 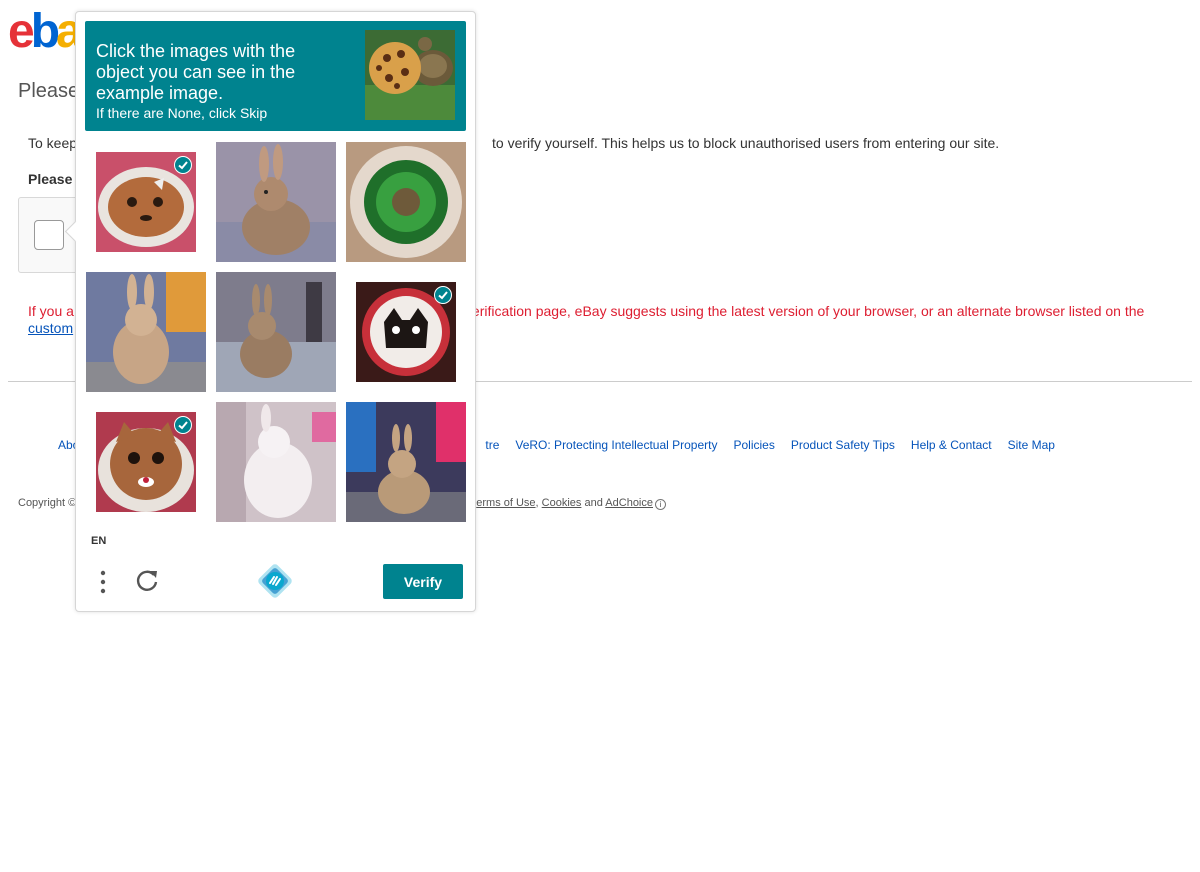 I want to click on hcaptcha-logo-icon, so click(x=275, y=581).